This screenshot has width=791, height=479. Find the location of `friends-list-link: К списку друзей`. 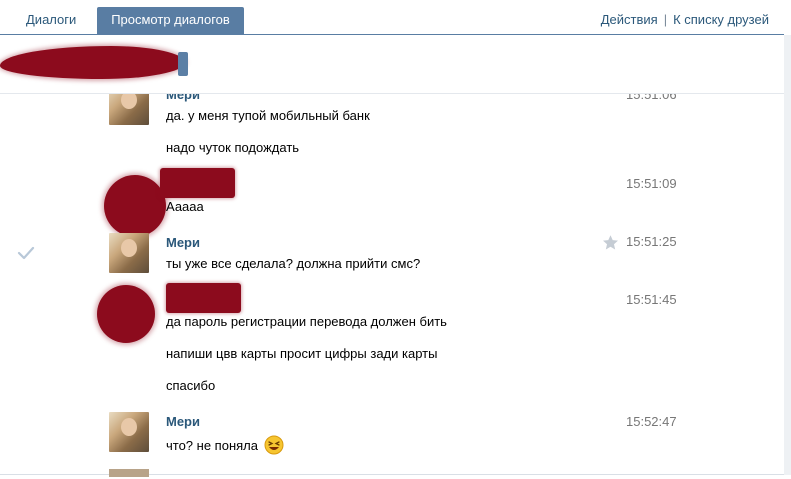

friends-list-link: К списку друзей is located at coordinates (721, 19).